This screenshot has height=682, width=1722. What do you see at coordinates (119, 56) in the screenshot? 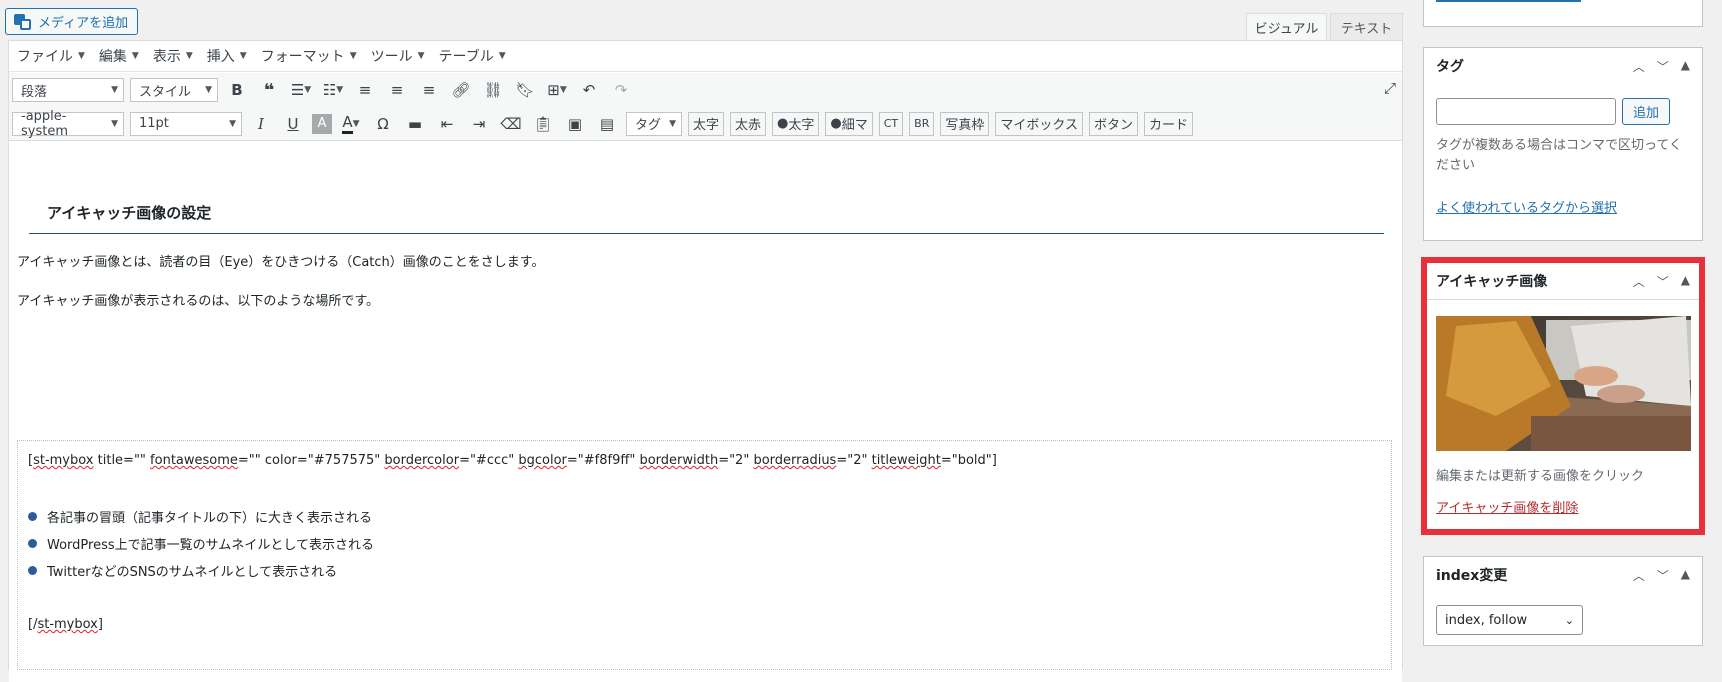
I see `menu-edit: 編集 ▼` at bounding box center [119, 56].